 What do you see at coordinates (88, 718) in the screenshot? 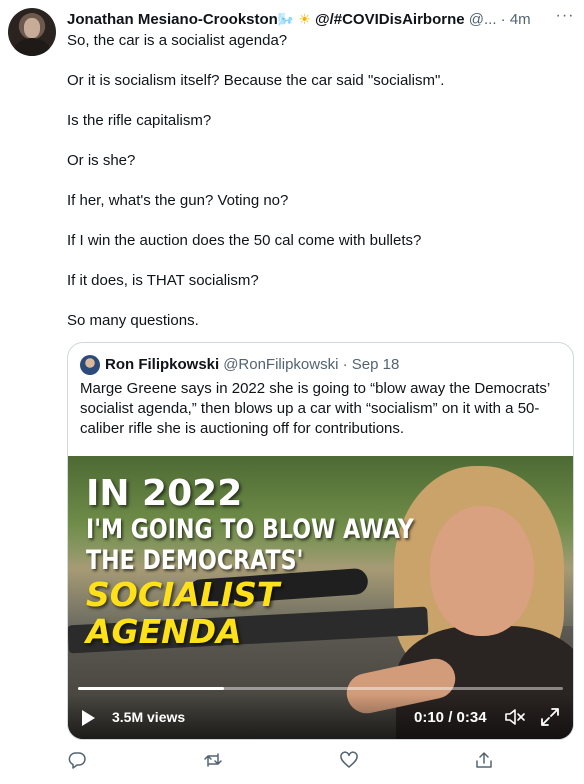
I see `play-icon` at bounding box center [88, 718].